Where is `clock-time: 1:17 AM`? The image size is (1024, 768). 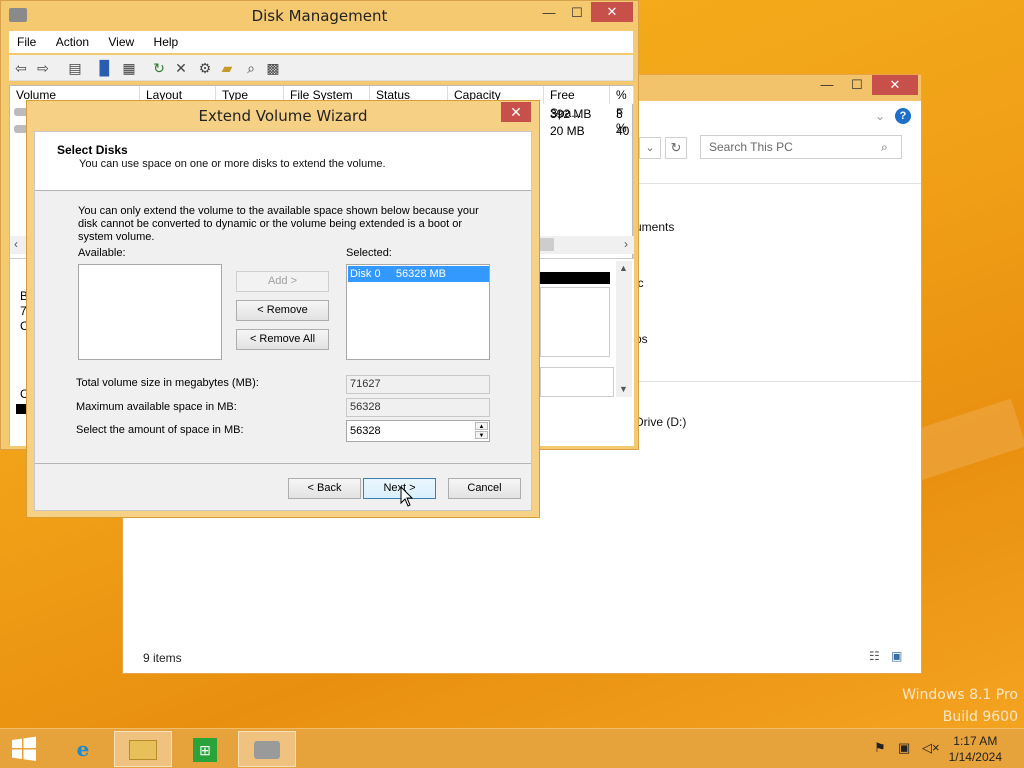
clock-time: 1:17 AM is located at coordinates (975, 741).